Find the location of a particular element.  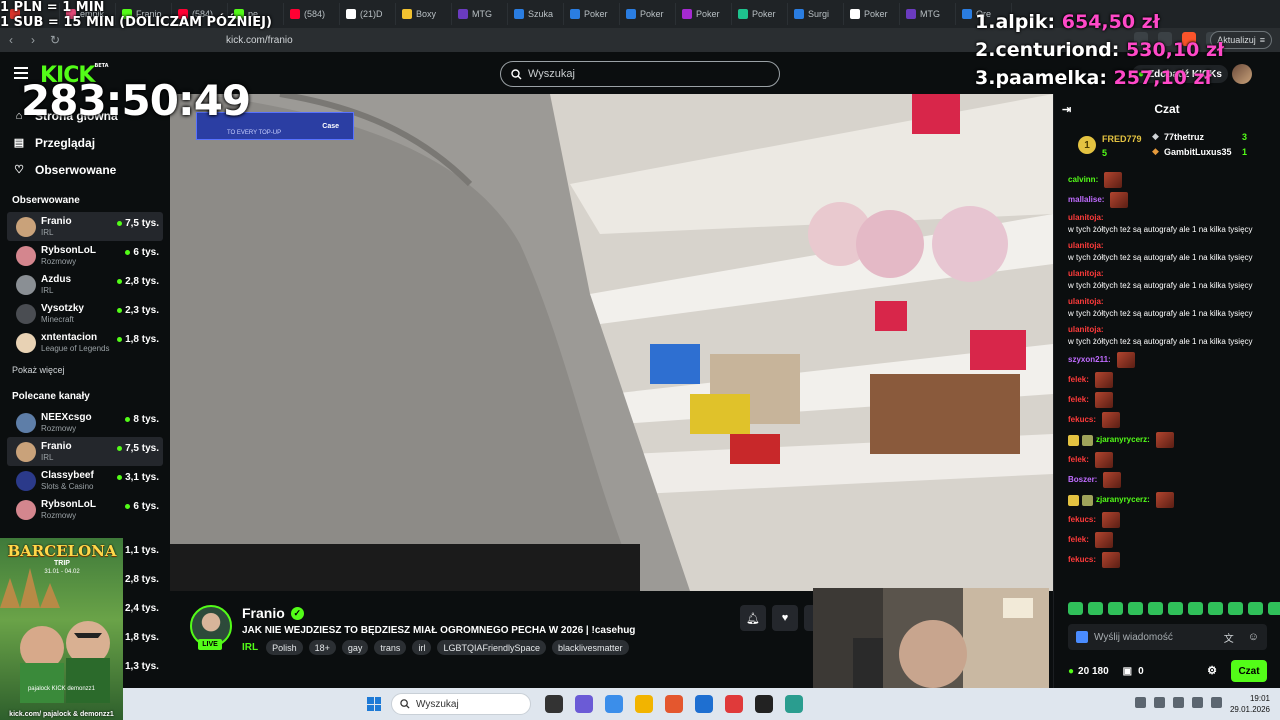

back-icon: ‹ is located at coordinates (11, 40).